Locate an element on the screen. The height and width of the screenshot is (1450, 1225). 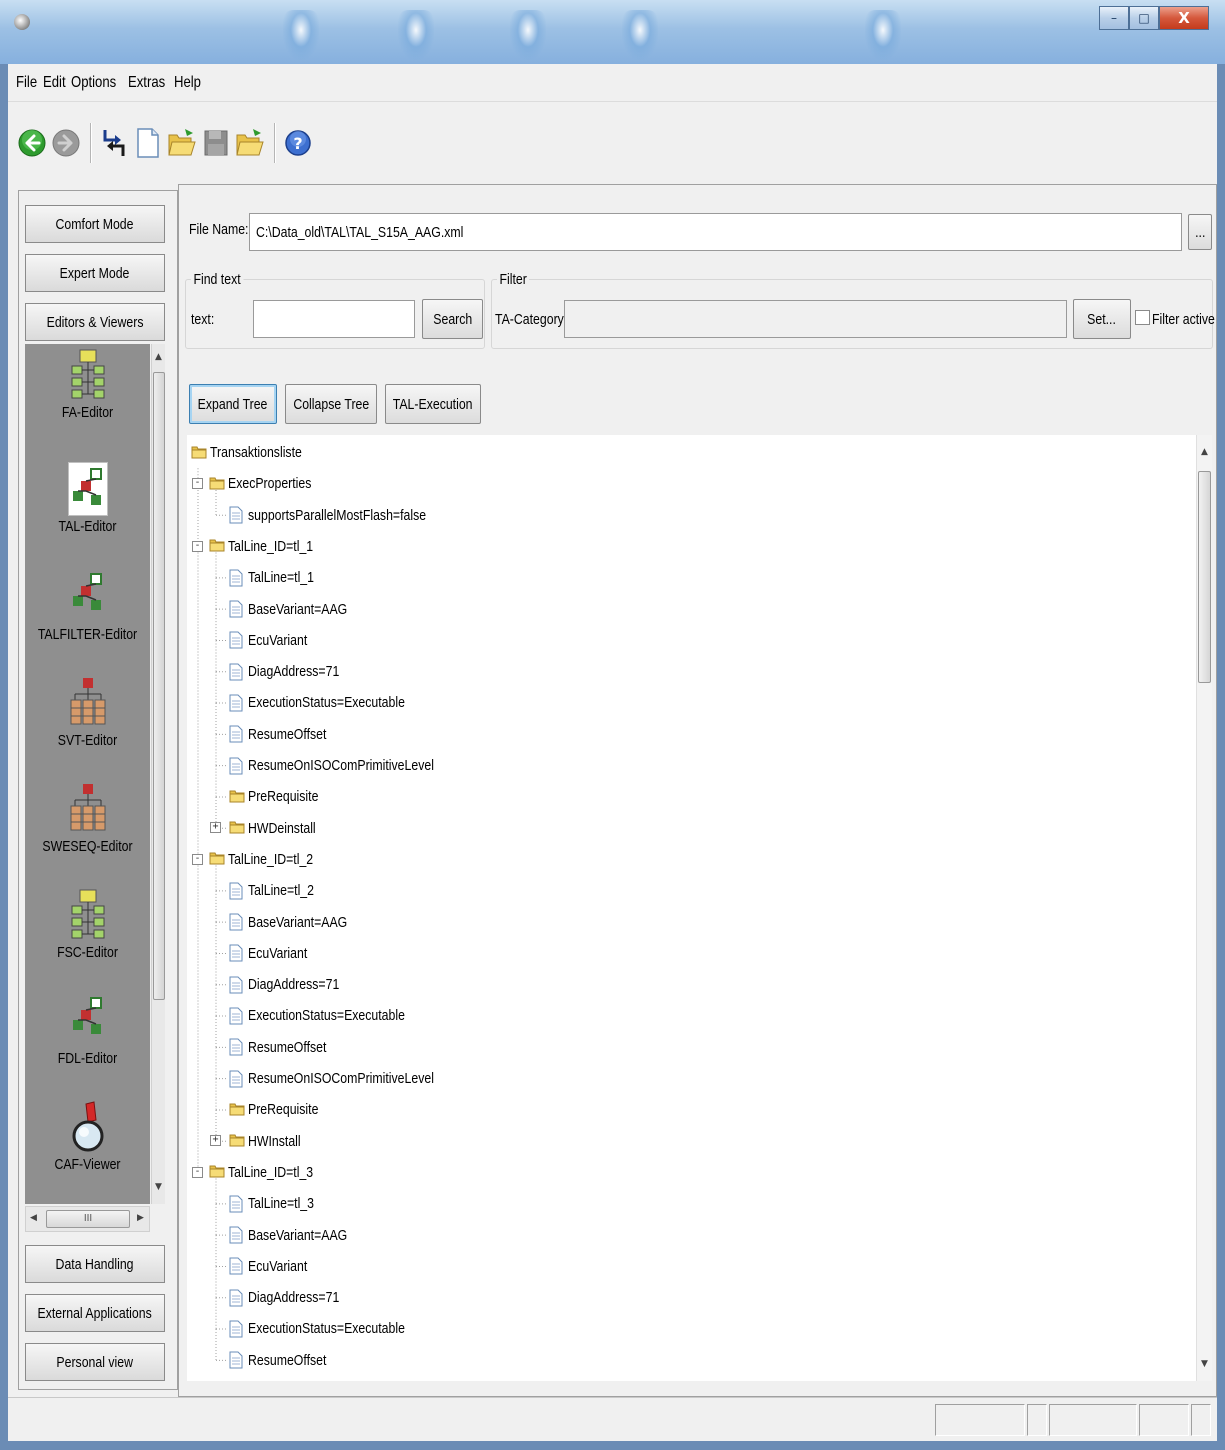
expert-mode-button: Expert Mode is located at coordinates (95, 273).